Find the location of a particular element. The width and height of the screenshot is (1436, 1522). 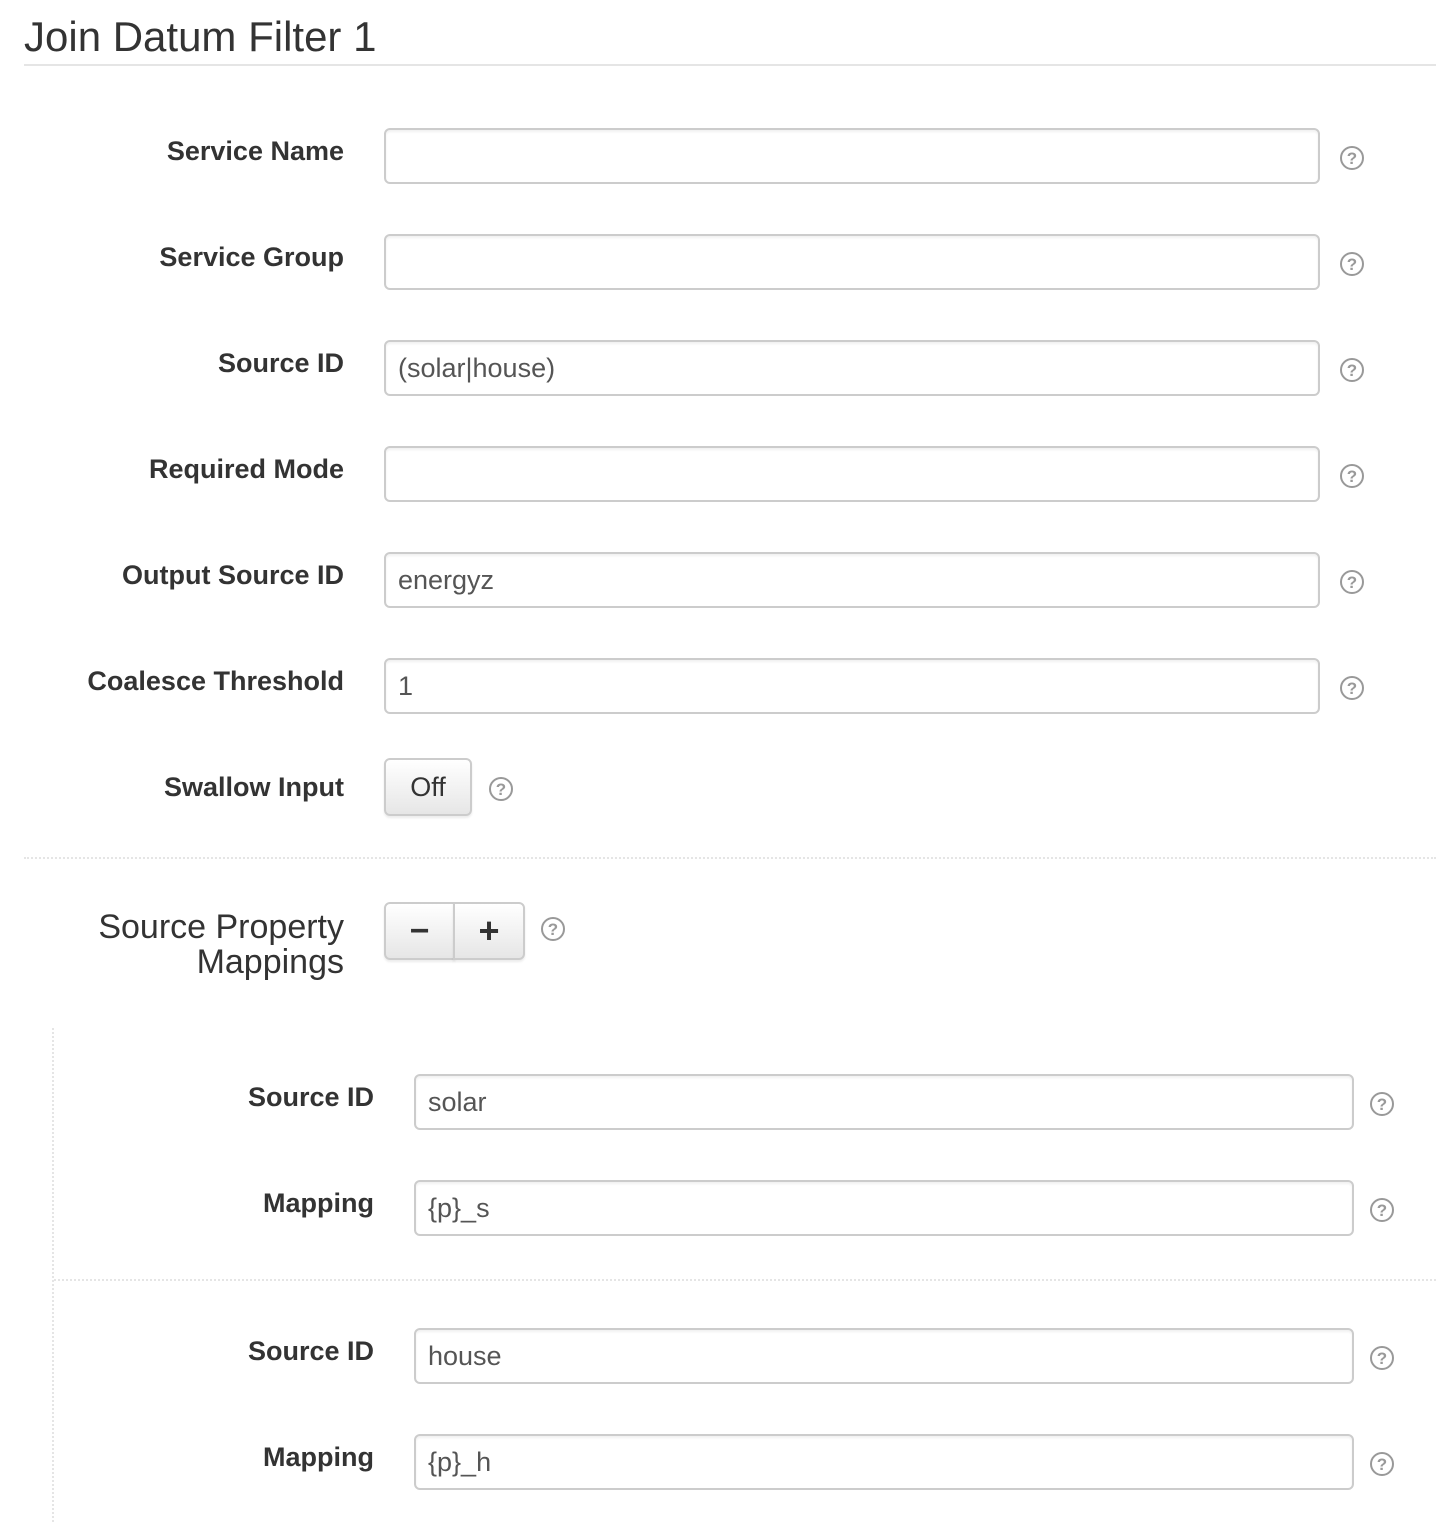

coalesce-threshold-label: Coalesce Threshold is located at coordinates (215, 681).